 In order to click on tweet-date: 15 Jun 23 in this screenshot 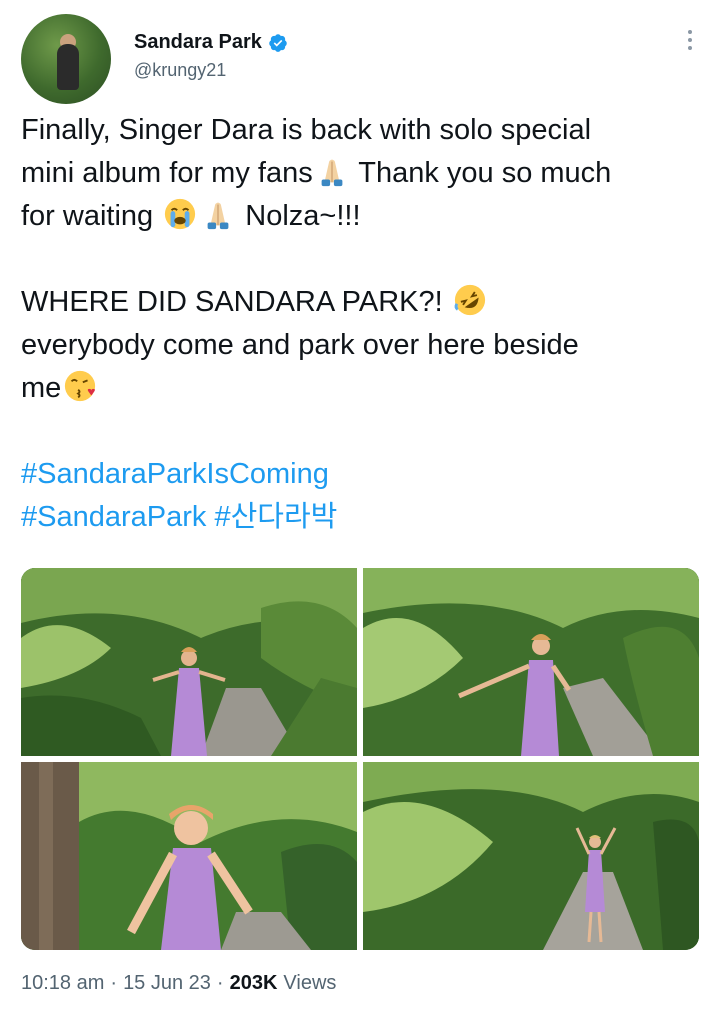, I will do `click(167, 983)`.